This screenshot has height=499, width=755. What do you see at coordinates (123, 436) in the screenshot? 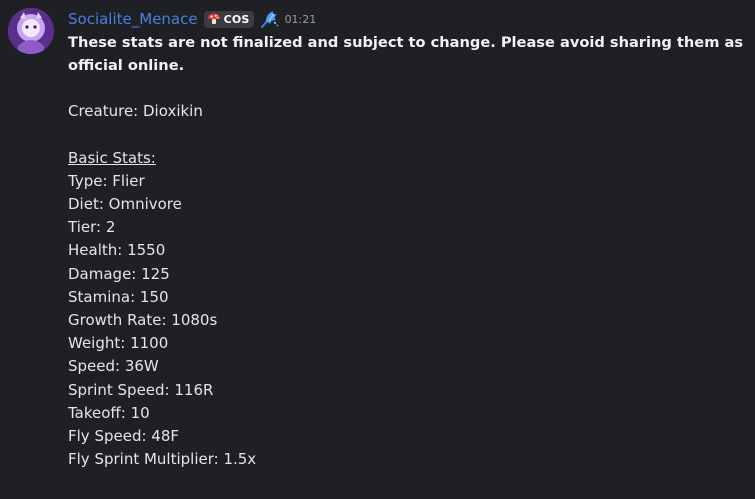
I see `stat-line: Fly Speed: 48F` at bounding box center [123, 436].